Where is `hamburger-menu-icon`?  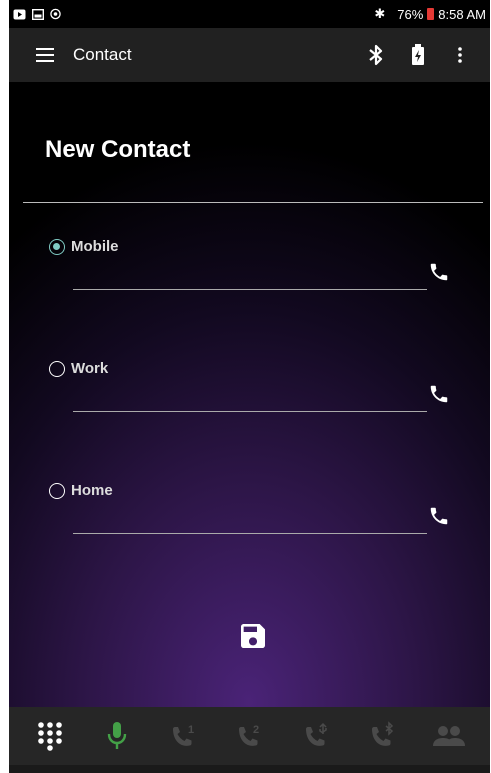
hamburger-menu-icon is located at coordinates (45, 55).